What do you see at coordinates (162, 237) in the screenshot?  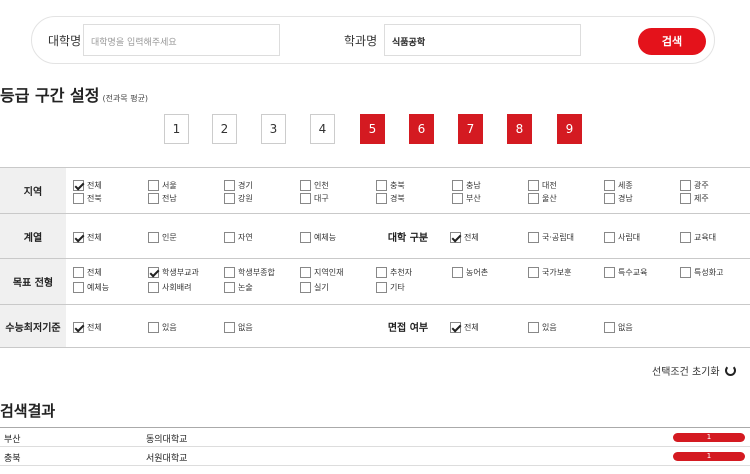 I see `filter-track-option: 인문` at bounding box center [162, 237].